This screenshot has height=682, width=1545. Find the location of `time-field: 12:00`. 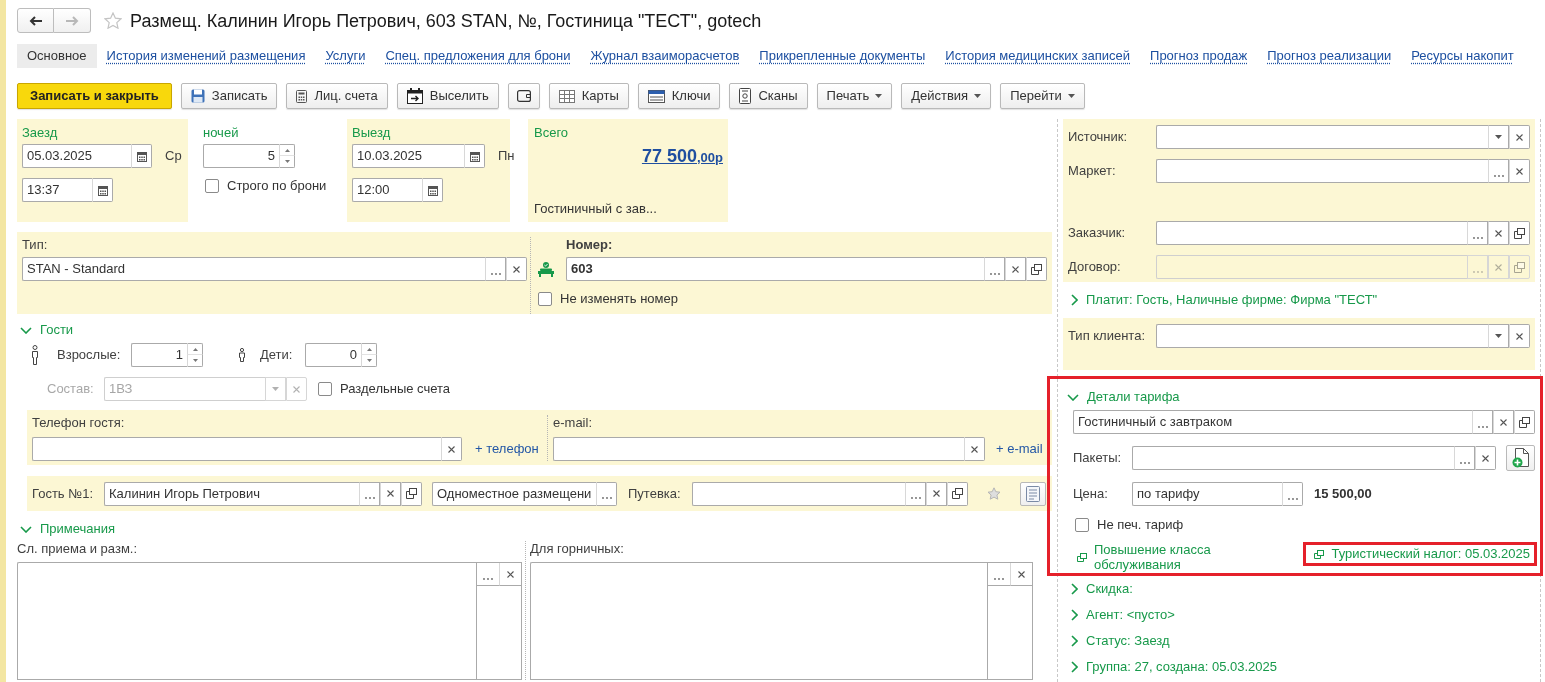

time-field: 12:00 is located at coordinates (387, 190).